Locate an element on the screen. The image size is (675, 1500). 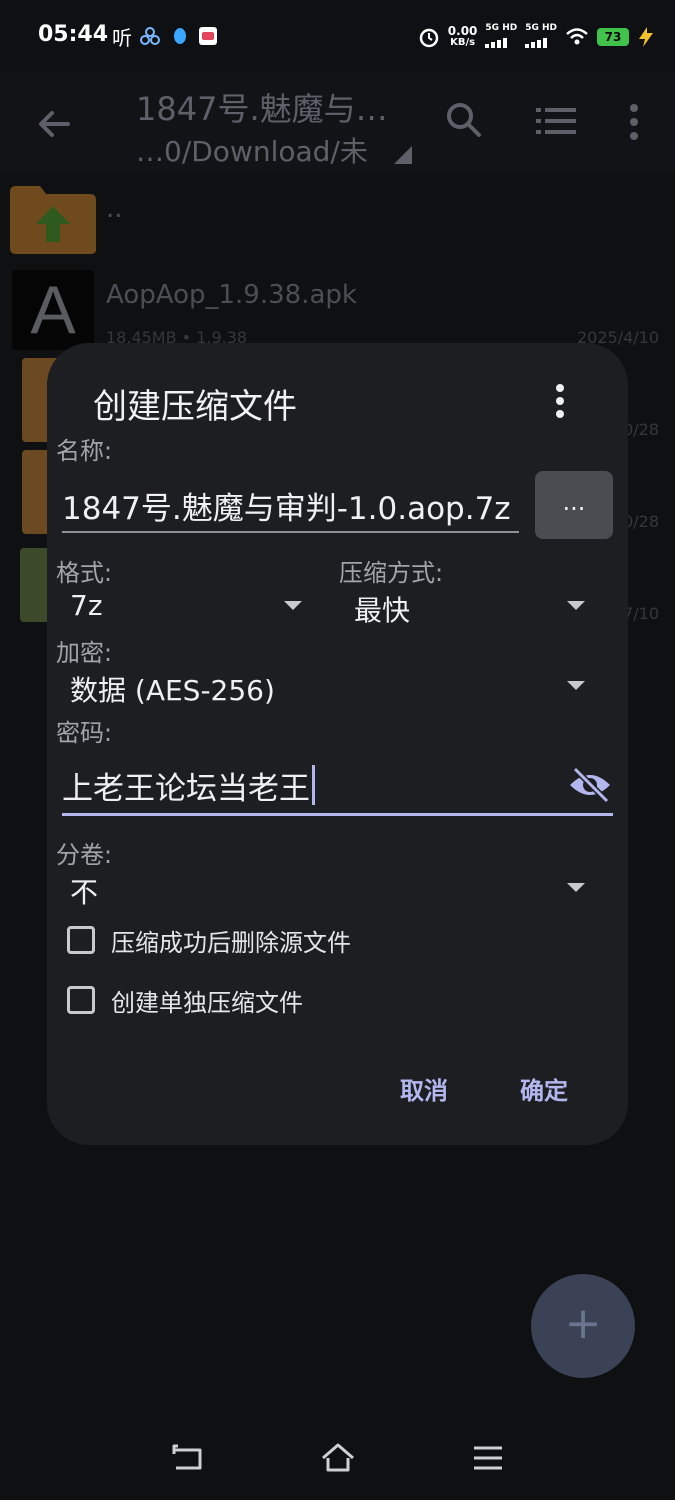
ok-button: 确定 is located at coordinates (544, 1088).